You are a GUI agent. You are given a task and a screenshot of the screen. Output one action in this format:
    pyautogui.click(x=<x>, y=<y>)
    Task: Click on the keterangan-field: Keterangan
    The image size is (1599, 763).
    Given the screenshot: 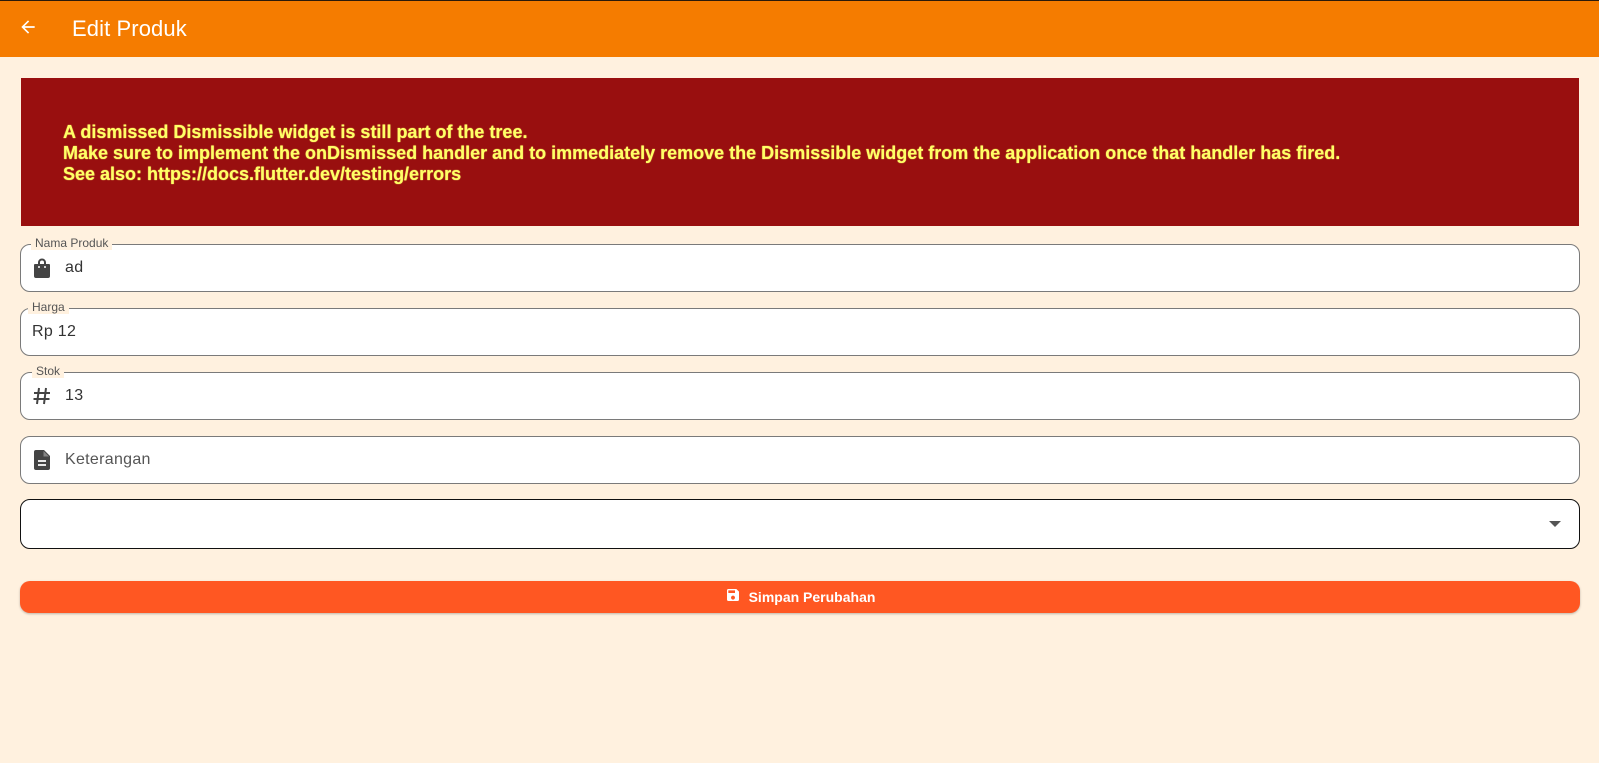 What is the action you would take?
    pyautogui.click(x=800, y=460)
    